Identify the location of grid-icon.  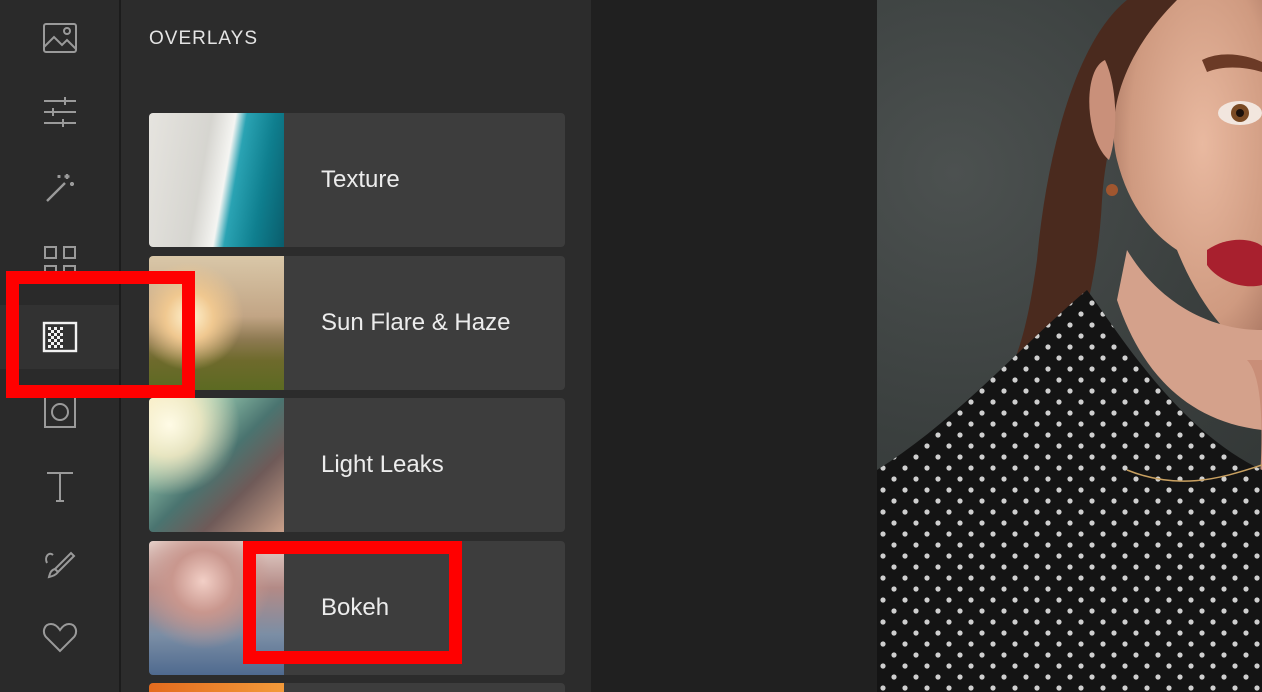
(59, 262).